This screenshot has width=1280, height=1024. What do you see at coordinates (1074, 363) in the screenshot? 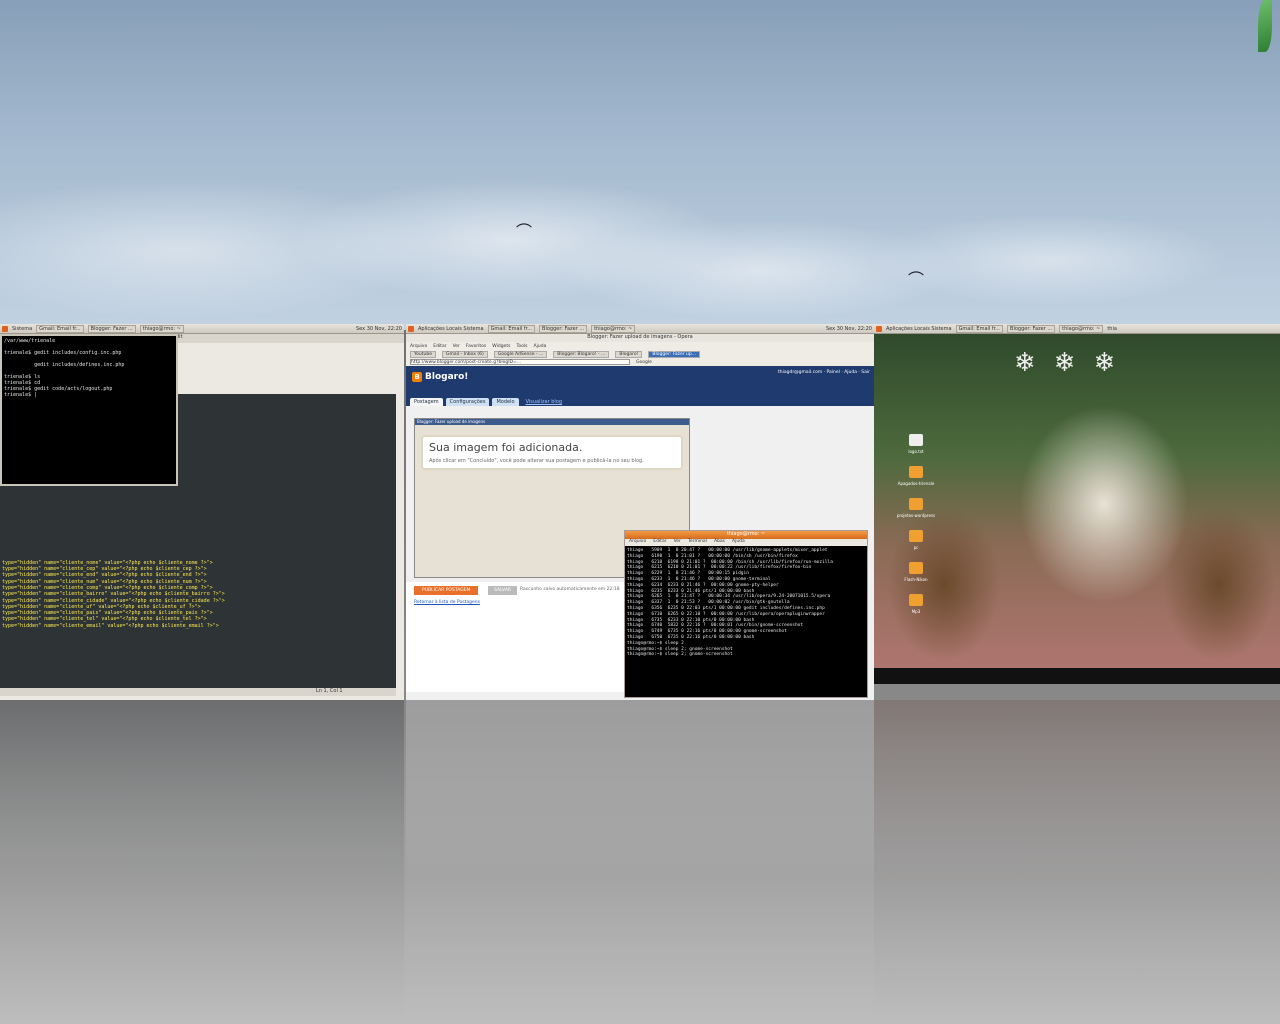
I see `snowflake-decoration: ❄❄❄` at bounding box center [1074, 363].